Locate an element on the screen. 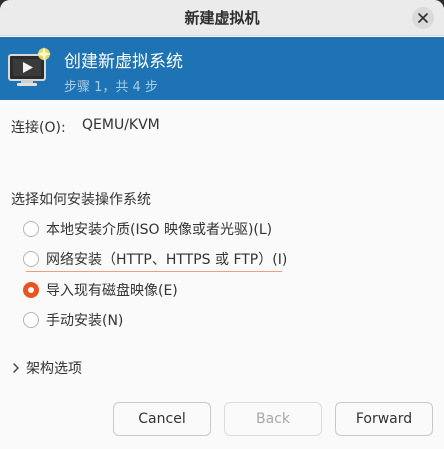 The height and width of the screenshot is (449, 444). wizard-banner: 创建新虚拟系统 步骤 1，共 4 步 is located at coordinates (222, 68).